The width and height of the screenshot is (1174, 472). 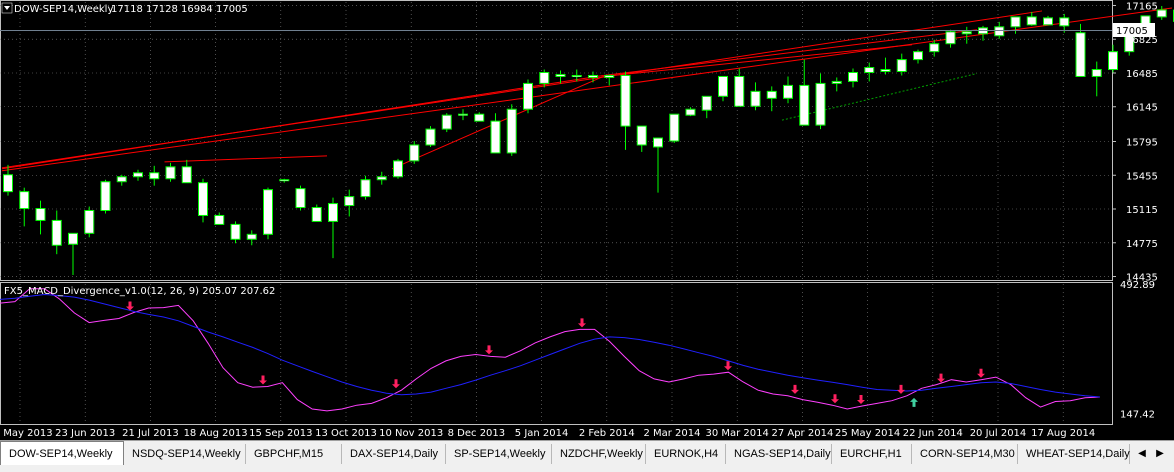 I want to click on date-label: 20 Jul 2014, so click(x=998, y=433).